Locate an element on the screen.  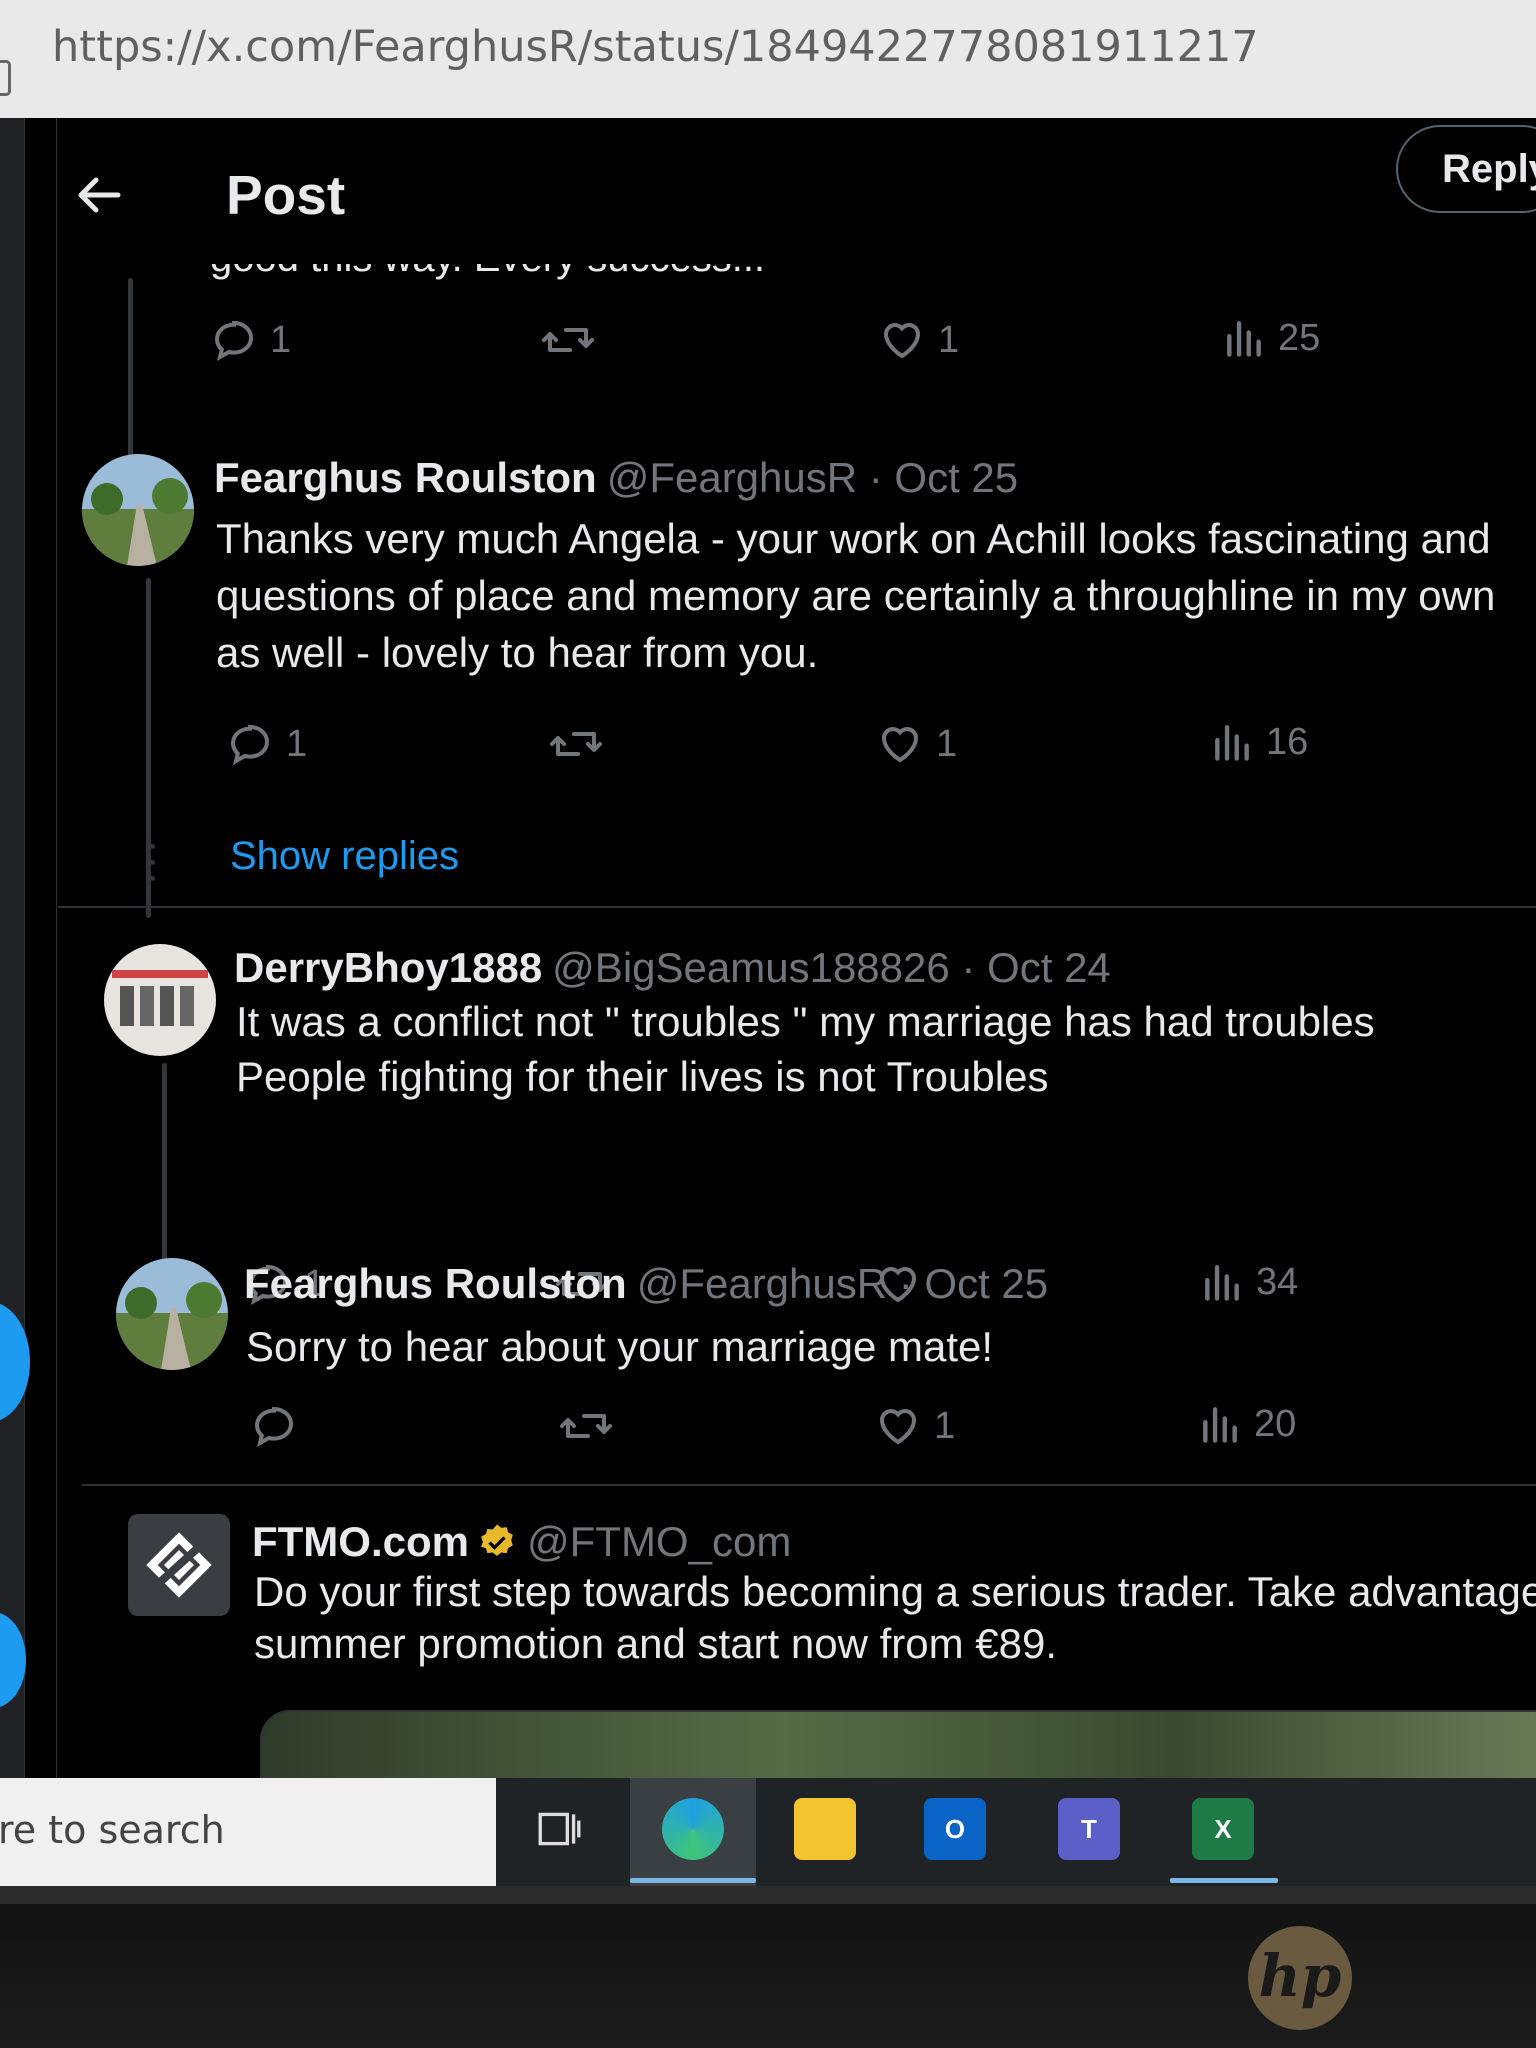
search-placeholder: re to search is located at coordinates (112, 1830).